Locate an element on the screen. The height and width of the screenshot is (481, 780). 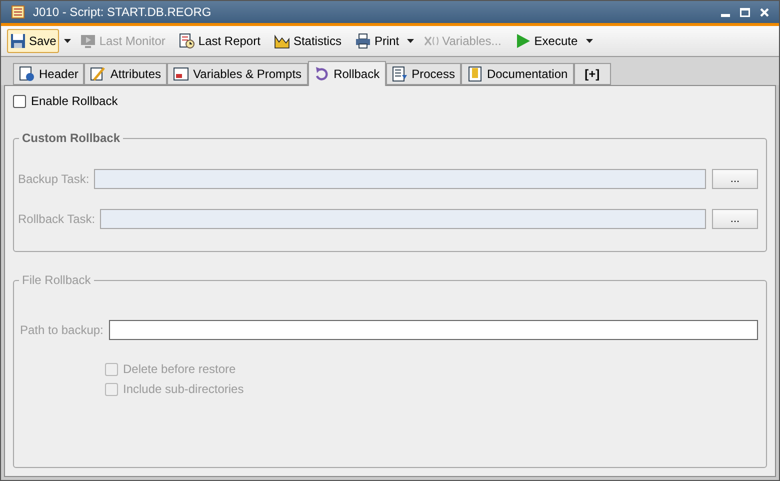
toolbar-button: Save is located at coordinates (33, 41).